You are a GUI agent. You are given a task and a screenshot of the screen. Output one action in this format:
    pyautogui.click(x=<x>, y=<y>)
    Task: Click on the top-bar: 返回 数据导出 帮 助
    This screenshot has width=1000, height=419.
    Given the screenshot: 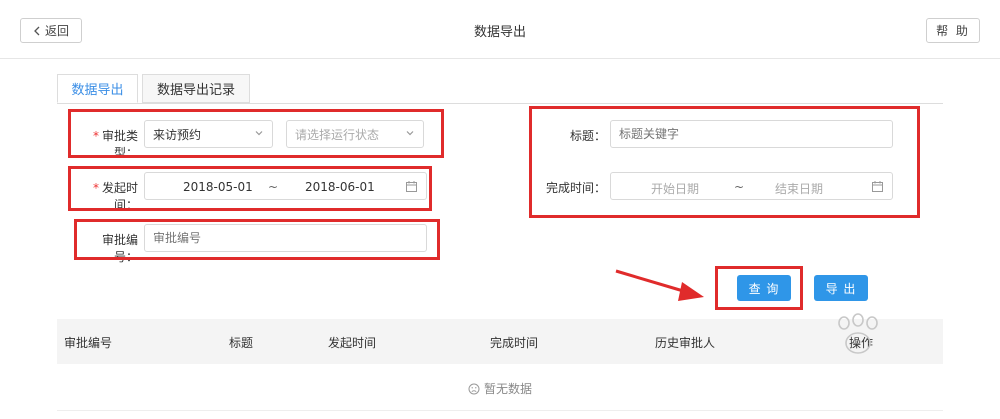 What is the action you would take?
    pyautogui.click(x=500, y=29)
    